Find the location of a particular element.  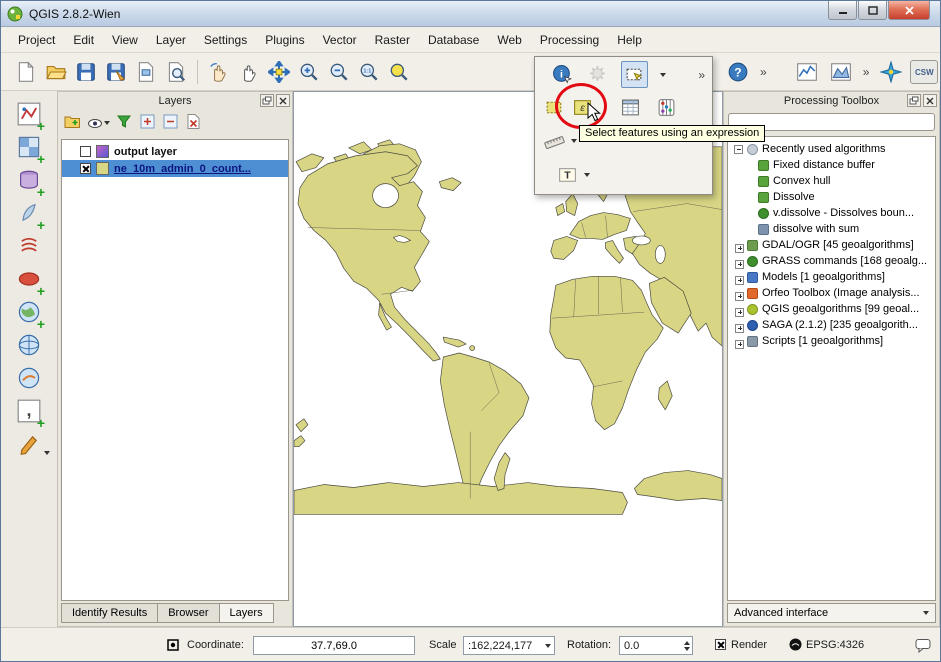

tree-item-label: Recently used algorithms is located at coordinates (824, 149).